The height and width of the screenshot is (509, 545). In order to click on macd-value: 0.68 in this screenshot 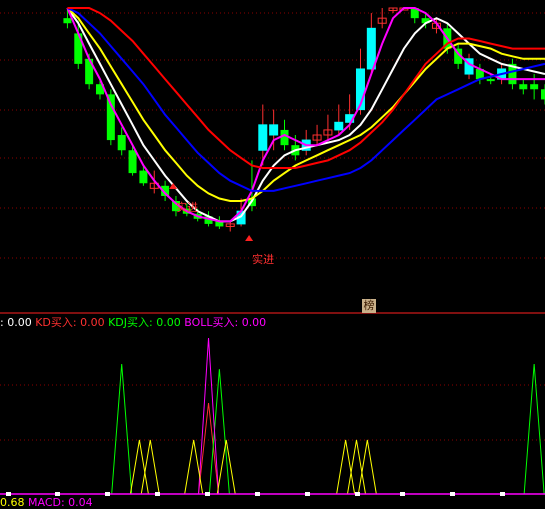, I will do `click(12, 502)`.